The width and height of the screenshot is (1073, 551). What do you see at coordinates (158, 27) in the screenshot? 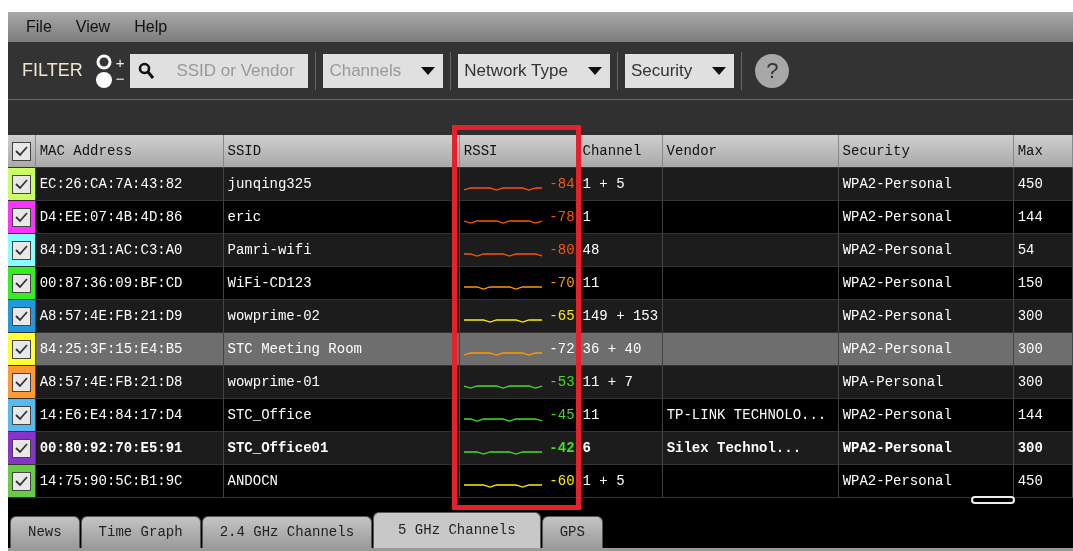
I see `menu-item: Help` at bounding box center [158, 27].